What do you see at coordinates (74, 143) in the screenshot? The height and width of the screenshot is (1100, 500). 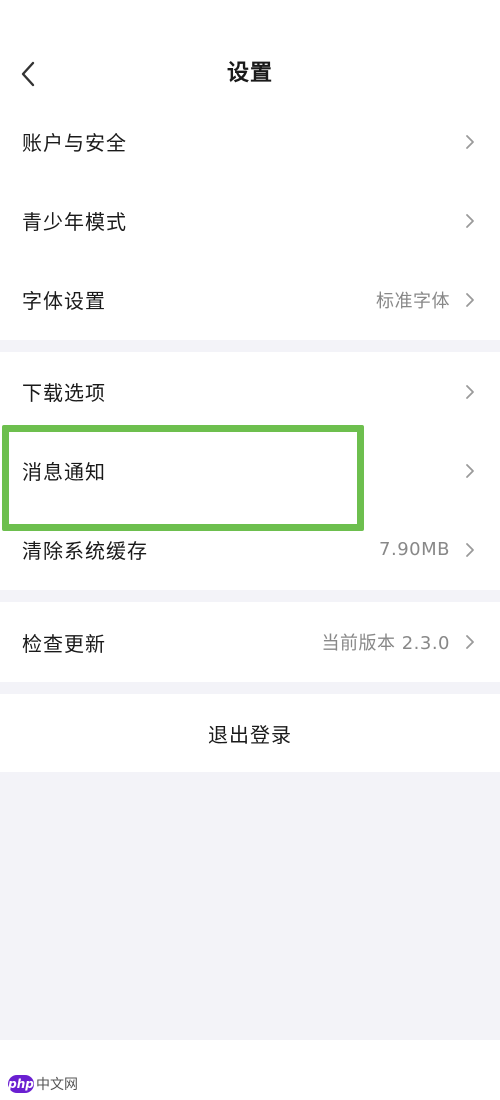 I see `settings-item-label: 账户与安全` at bounding box center [74, 143].